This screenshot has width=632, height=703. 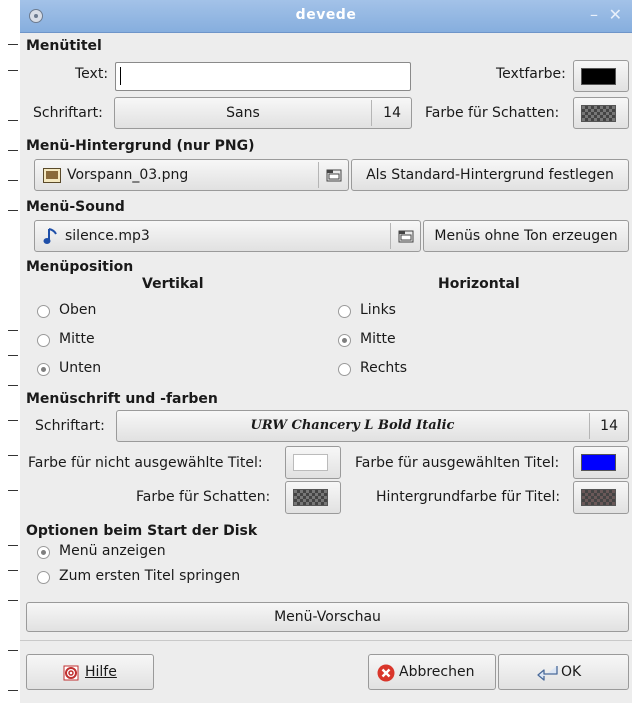 What do you see at coordinates (191, 175) in the screenshot?
I see `background-file-chooser: Vorspann_03.png` at bounding box center [191, 175].